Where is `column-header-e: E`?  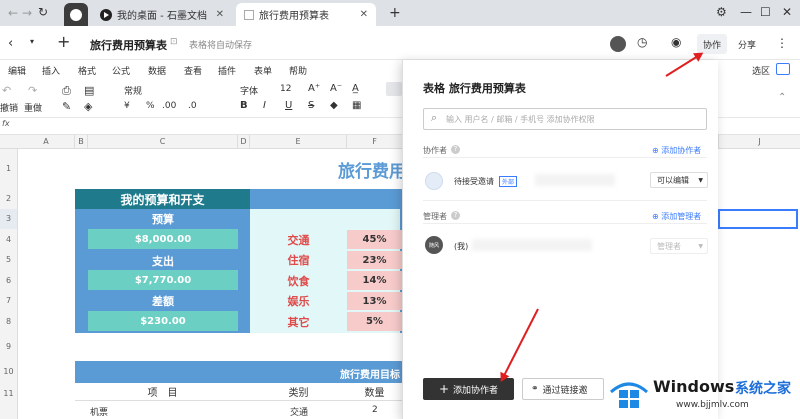 column-header-e: E is located at coordinates (298, 142).